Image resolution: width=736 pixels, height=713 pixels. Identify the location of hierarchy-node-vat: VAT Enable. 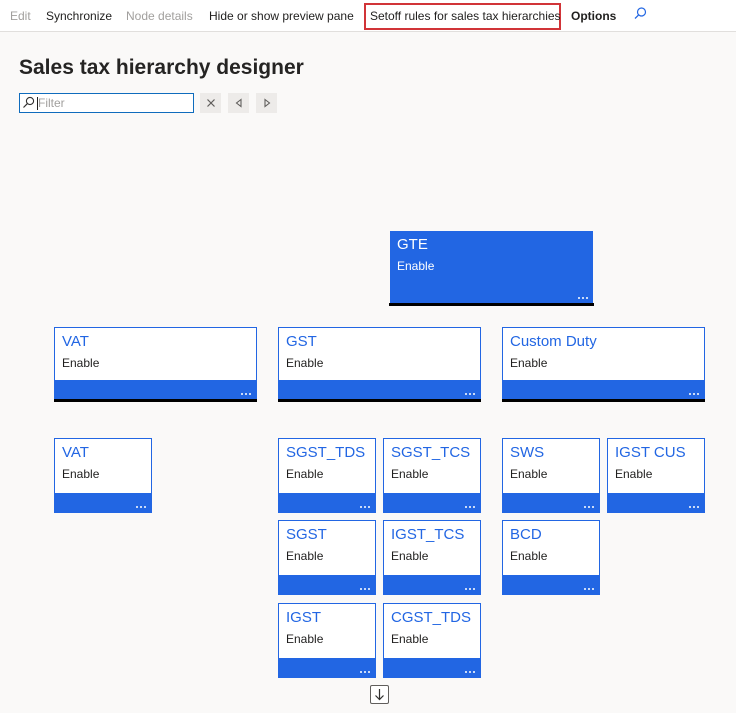
(155, 364).